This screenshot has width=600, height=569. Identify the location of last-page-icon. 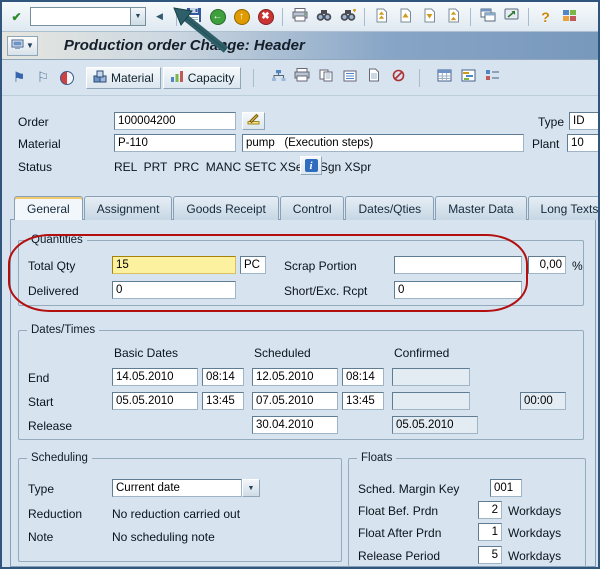
(453, 17).